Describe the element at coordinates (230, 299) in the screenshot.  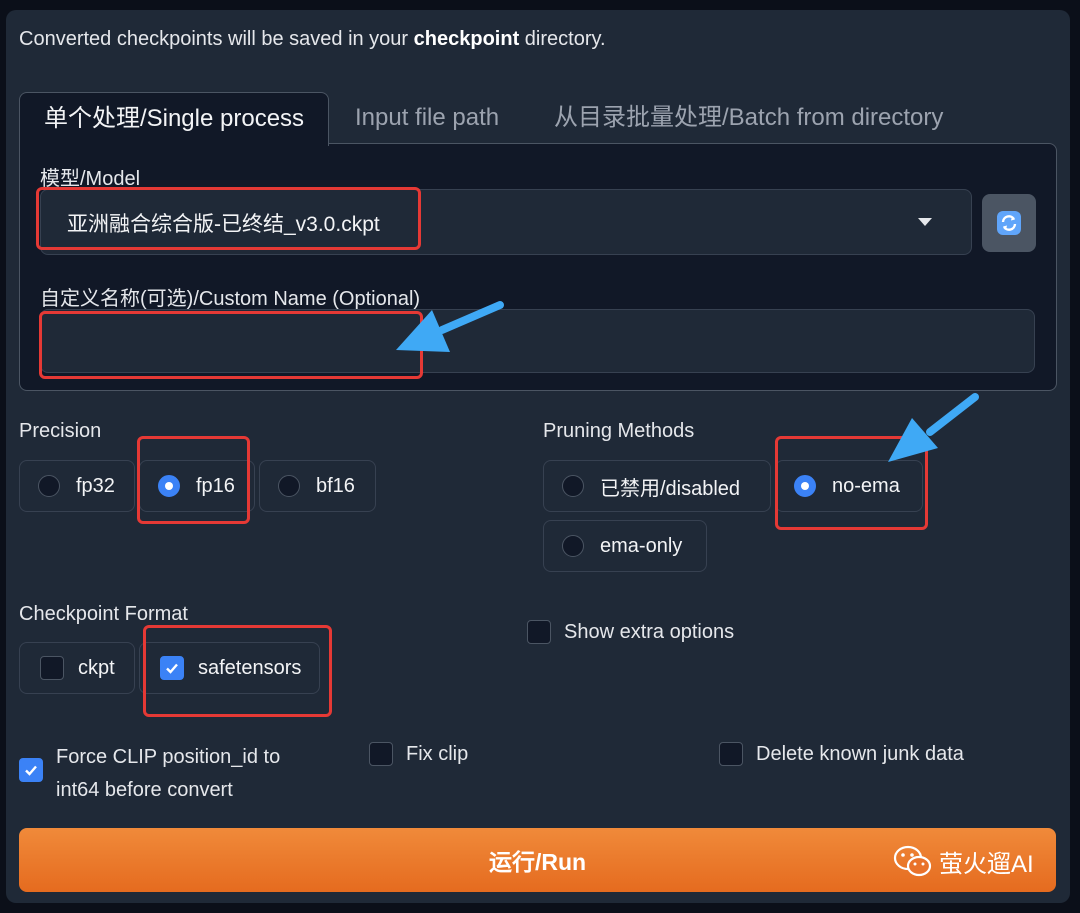
I see `custom-name-label: 自定义名称(可选)/Custom Name (Optional)` at that location.